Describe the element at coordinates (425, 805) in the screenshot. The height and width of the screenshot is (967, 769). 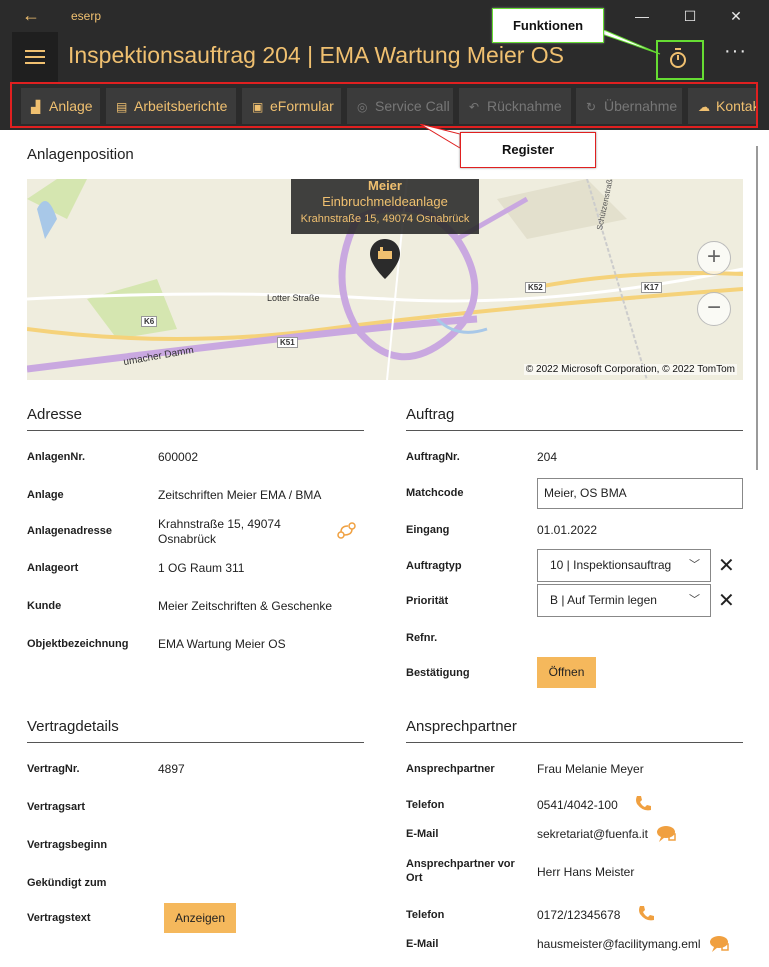
I see `telefon-label: Telefon` at that location.